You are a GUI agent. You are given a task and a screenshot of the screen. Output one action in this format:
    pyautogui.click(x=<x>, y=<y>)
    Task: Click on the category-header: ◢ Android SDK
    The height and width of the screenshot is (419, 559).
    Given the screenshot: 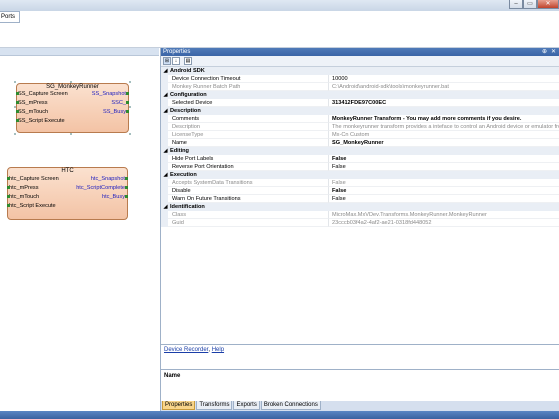 What is the action you would take?
    pyautogui.click(x=241, y=71)
    